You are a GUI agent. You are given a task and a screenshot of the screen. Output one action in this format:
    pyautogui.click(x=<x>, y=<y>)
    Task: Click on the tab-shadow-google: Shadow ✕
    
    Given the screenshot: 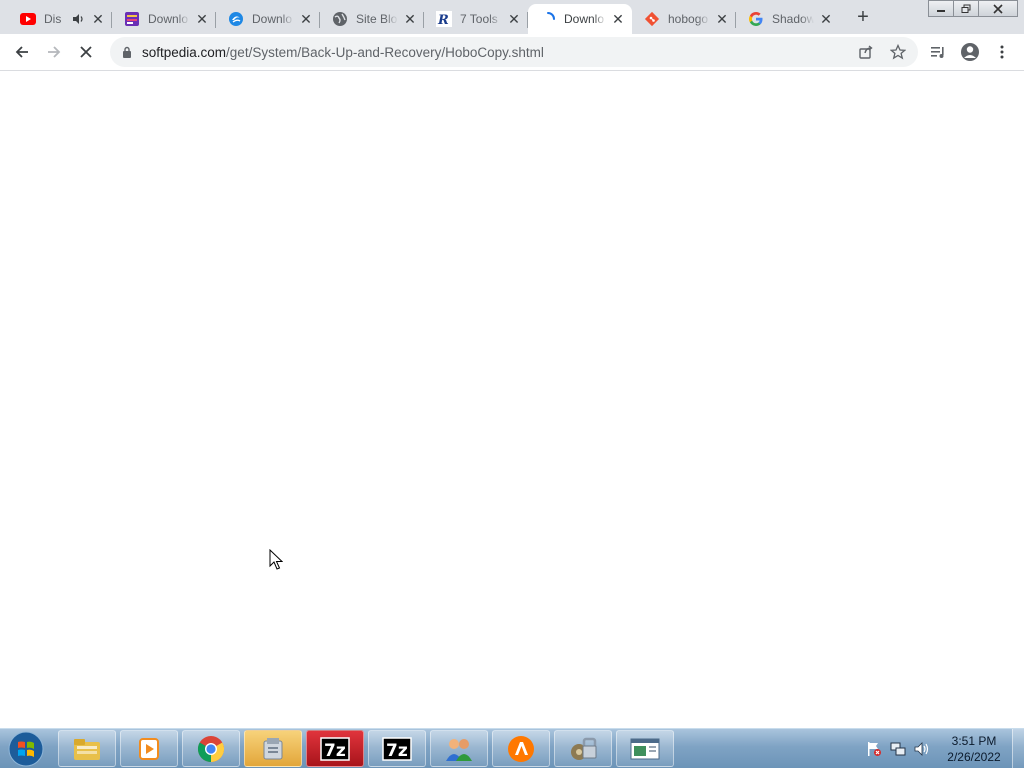 What is the action you would take?
    pyautogui.click(x=788, y=19)
    